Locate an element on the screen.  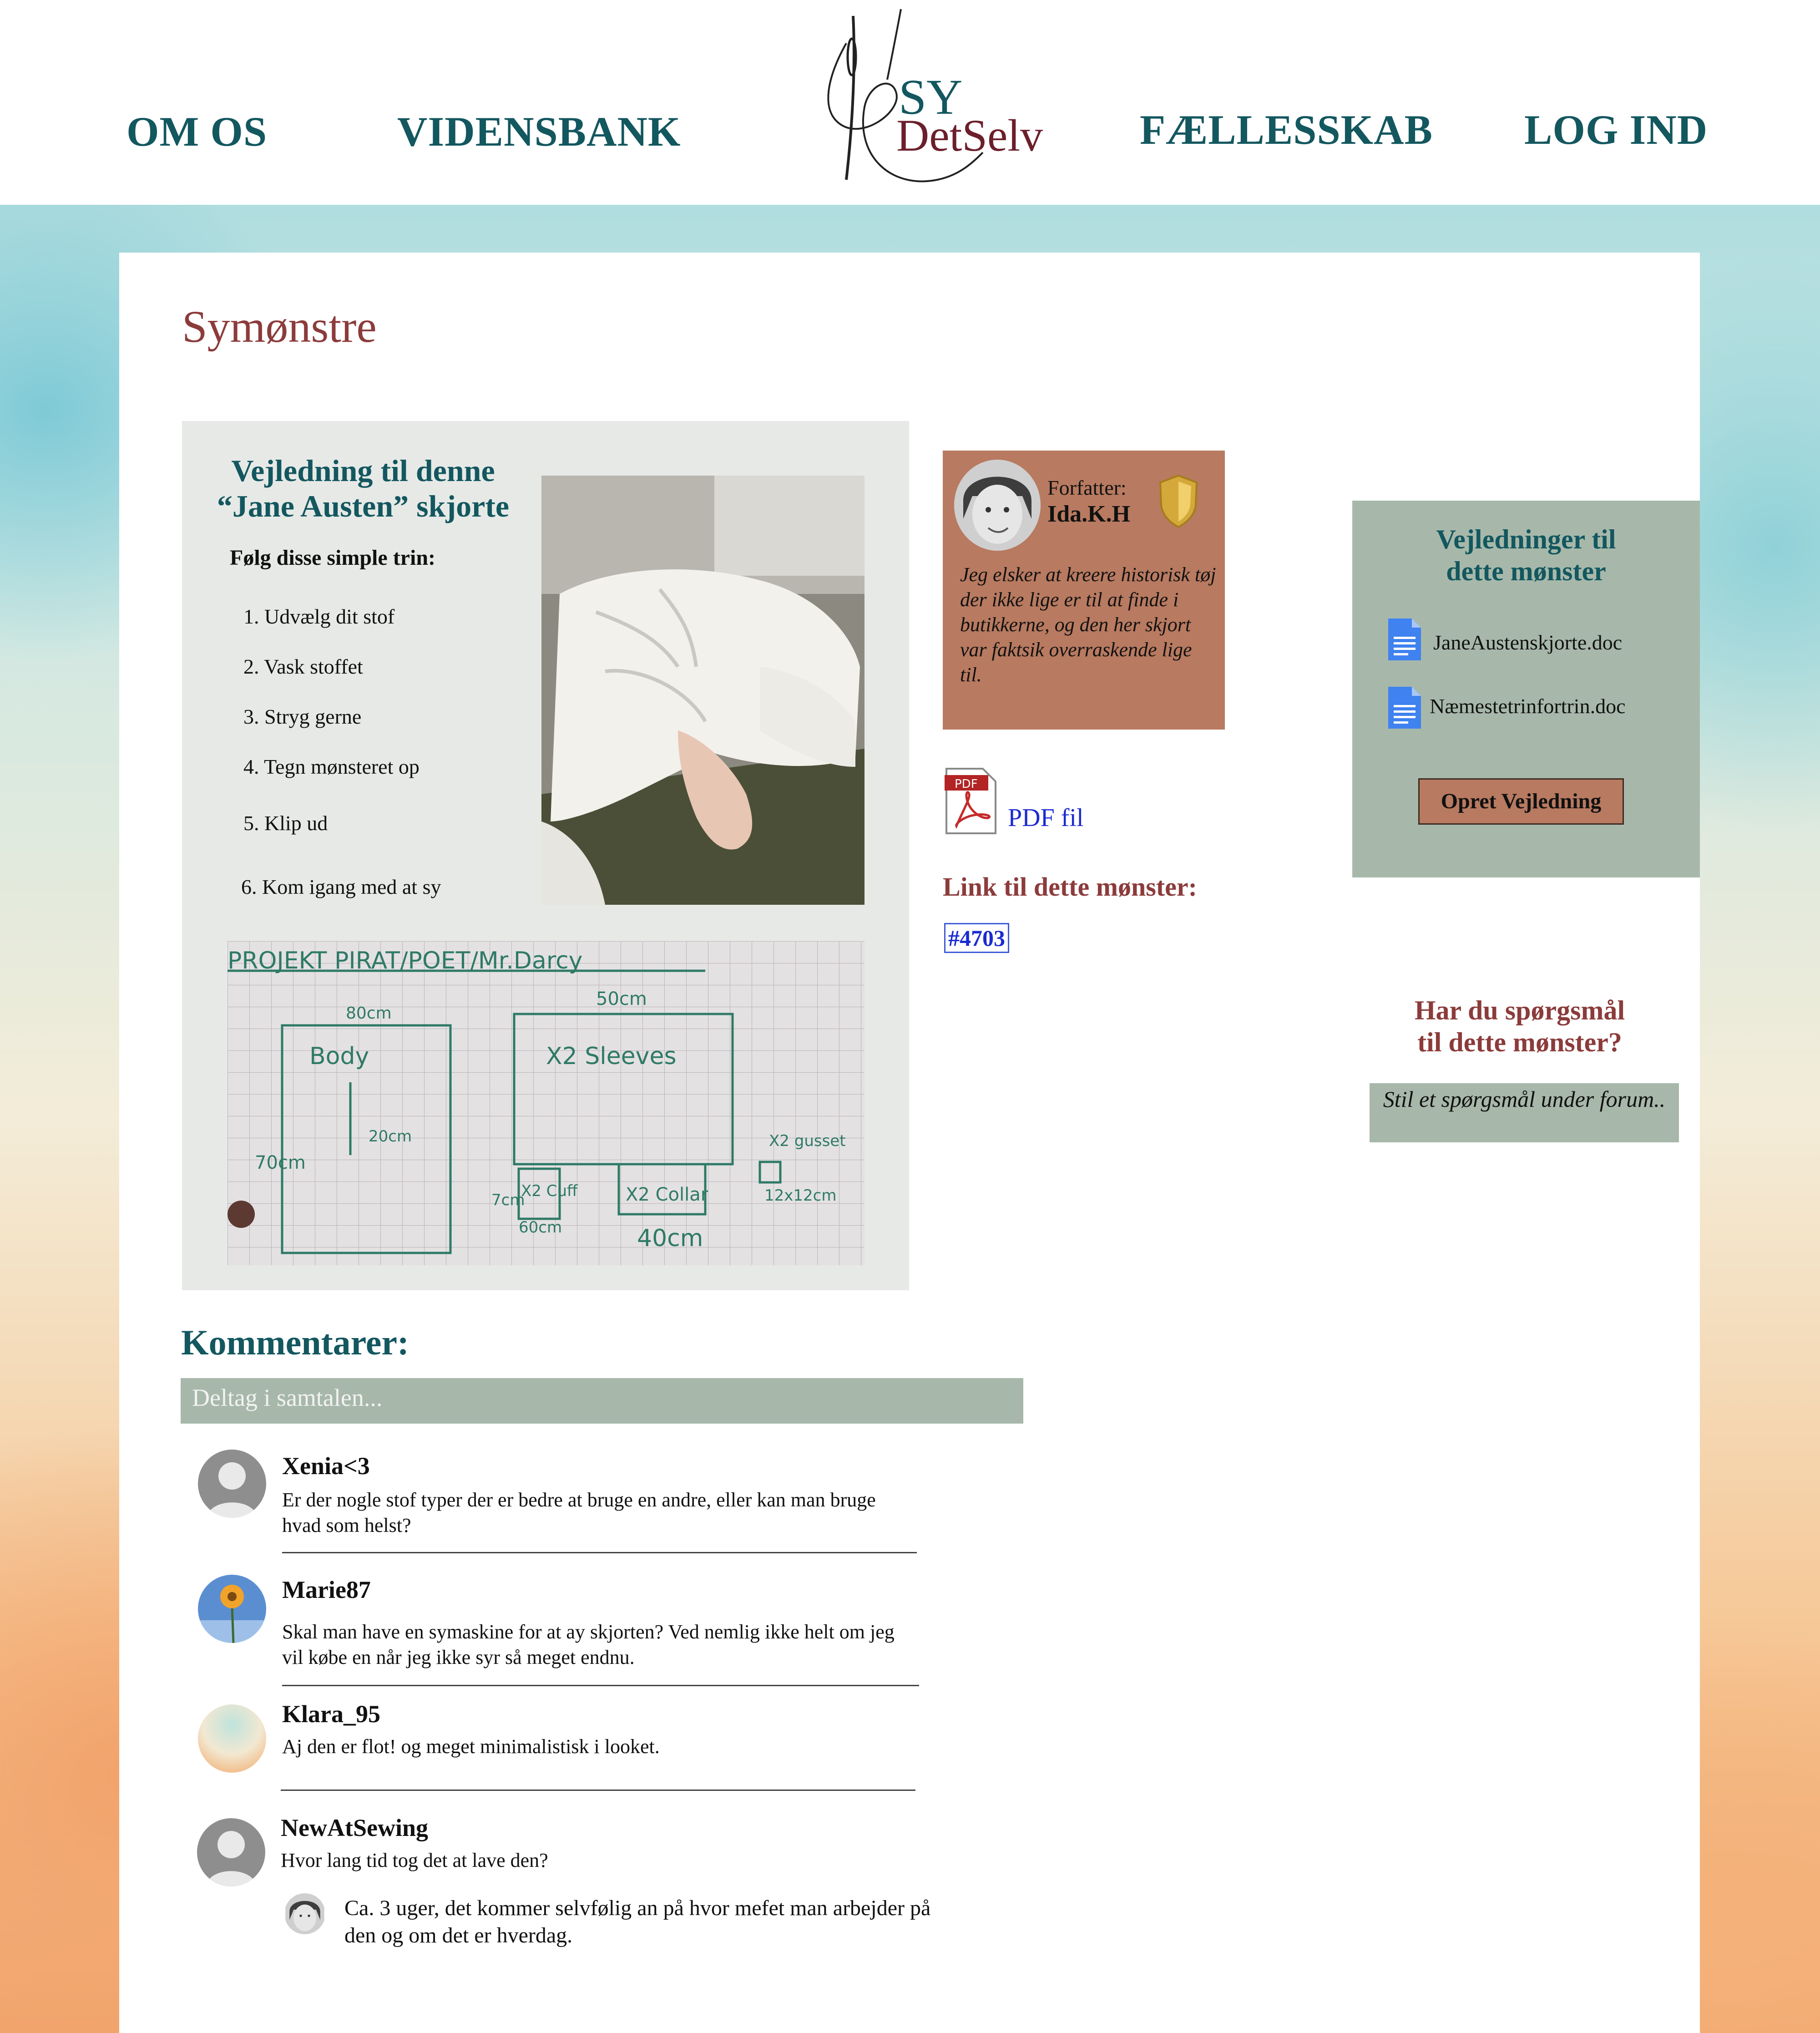
step-item: 5. Klip ud is located at coordinates (286, 823).